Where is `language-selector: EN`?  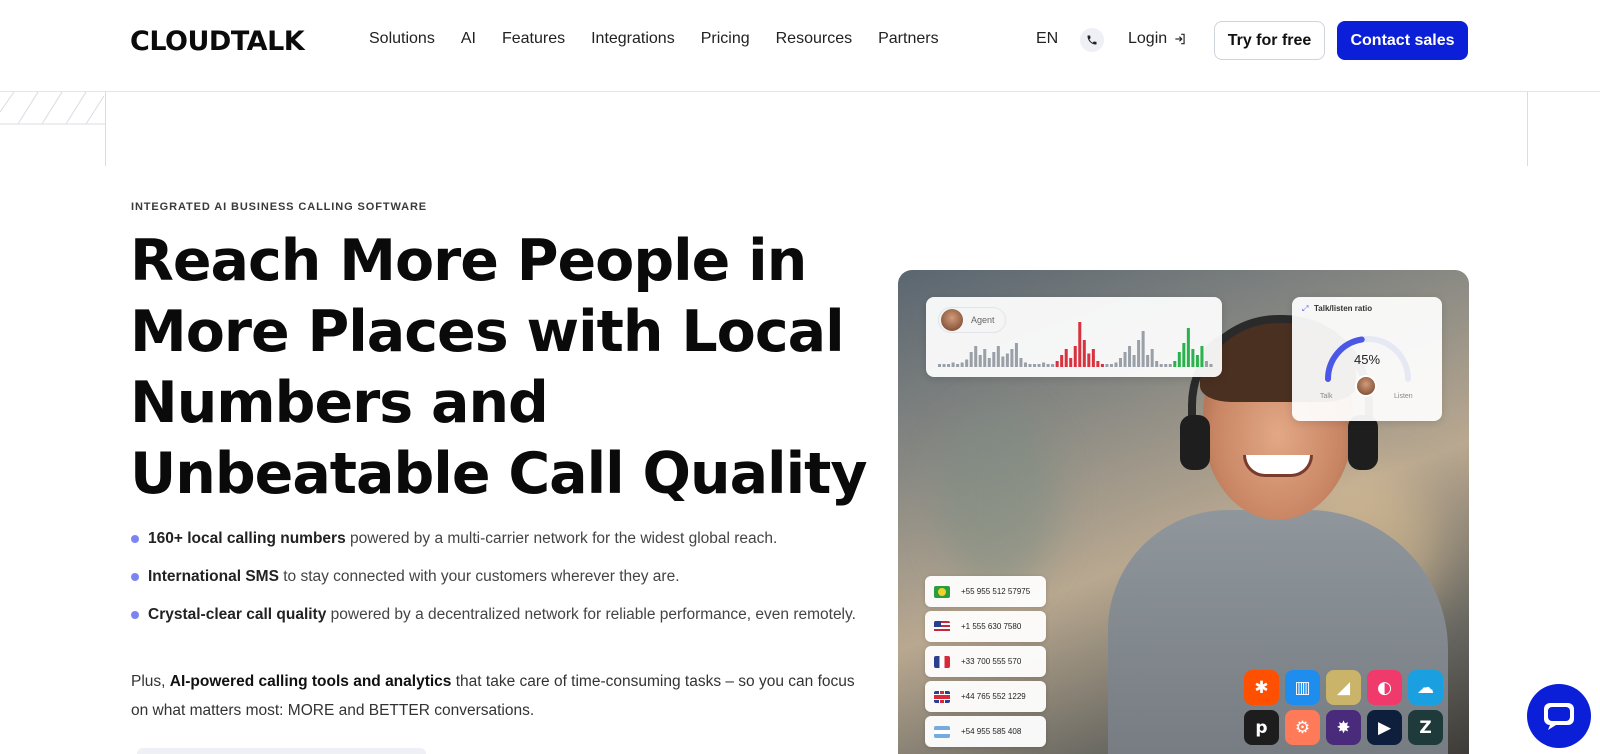 language-selector: EN is located at coordinates (1047, 39).